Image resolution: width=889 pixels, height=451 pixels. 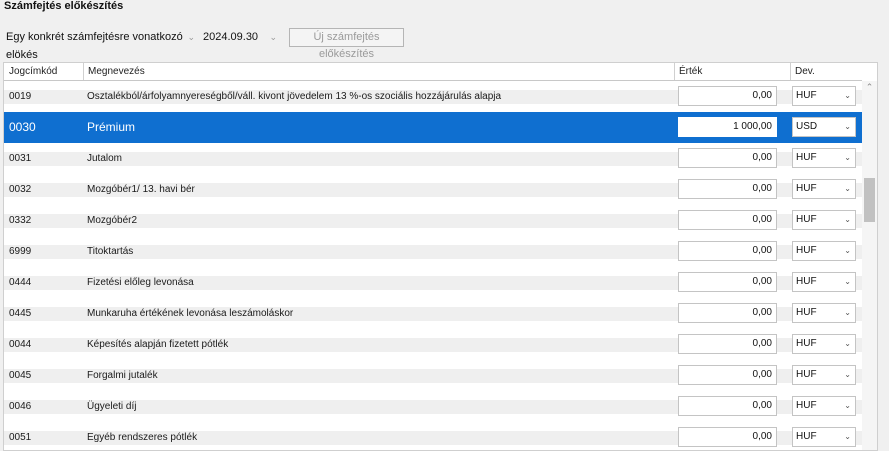 I want to click on row-name: Mozgóbér1/ 13. havi bér, so click(x=141, y=189).